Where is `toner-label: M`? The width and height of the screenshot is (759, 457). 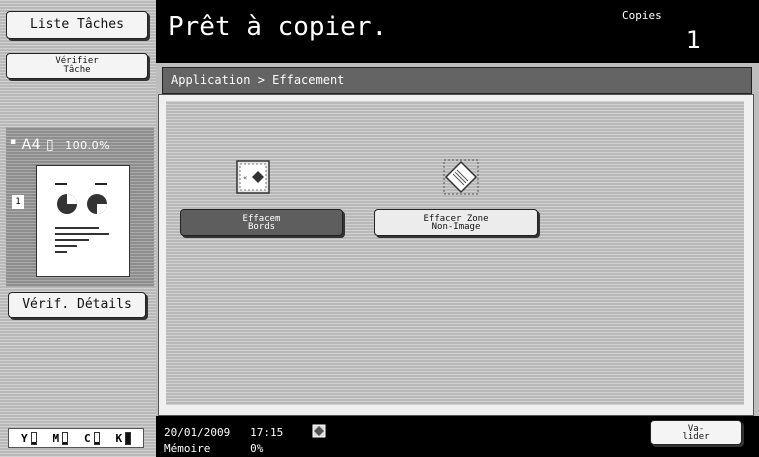 toner-label: M is located at coordinates (56, 438).